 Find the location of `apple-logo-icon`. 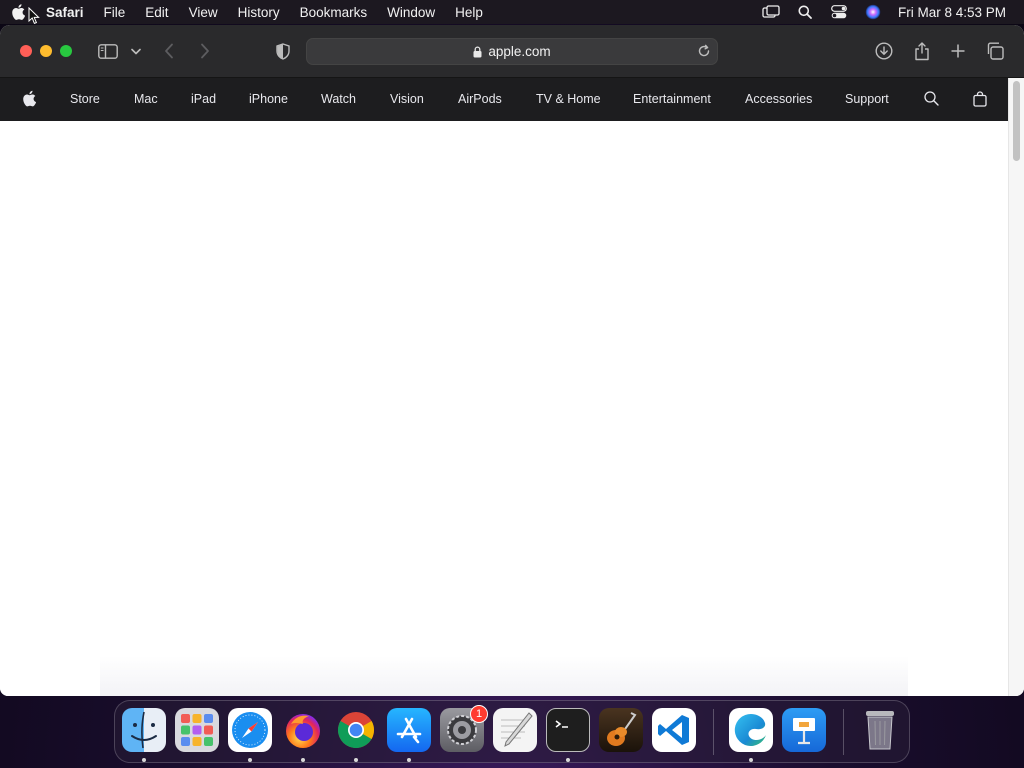

apple-logo-icon is located at coordinates (29, 100).